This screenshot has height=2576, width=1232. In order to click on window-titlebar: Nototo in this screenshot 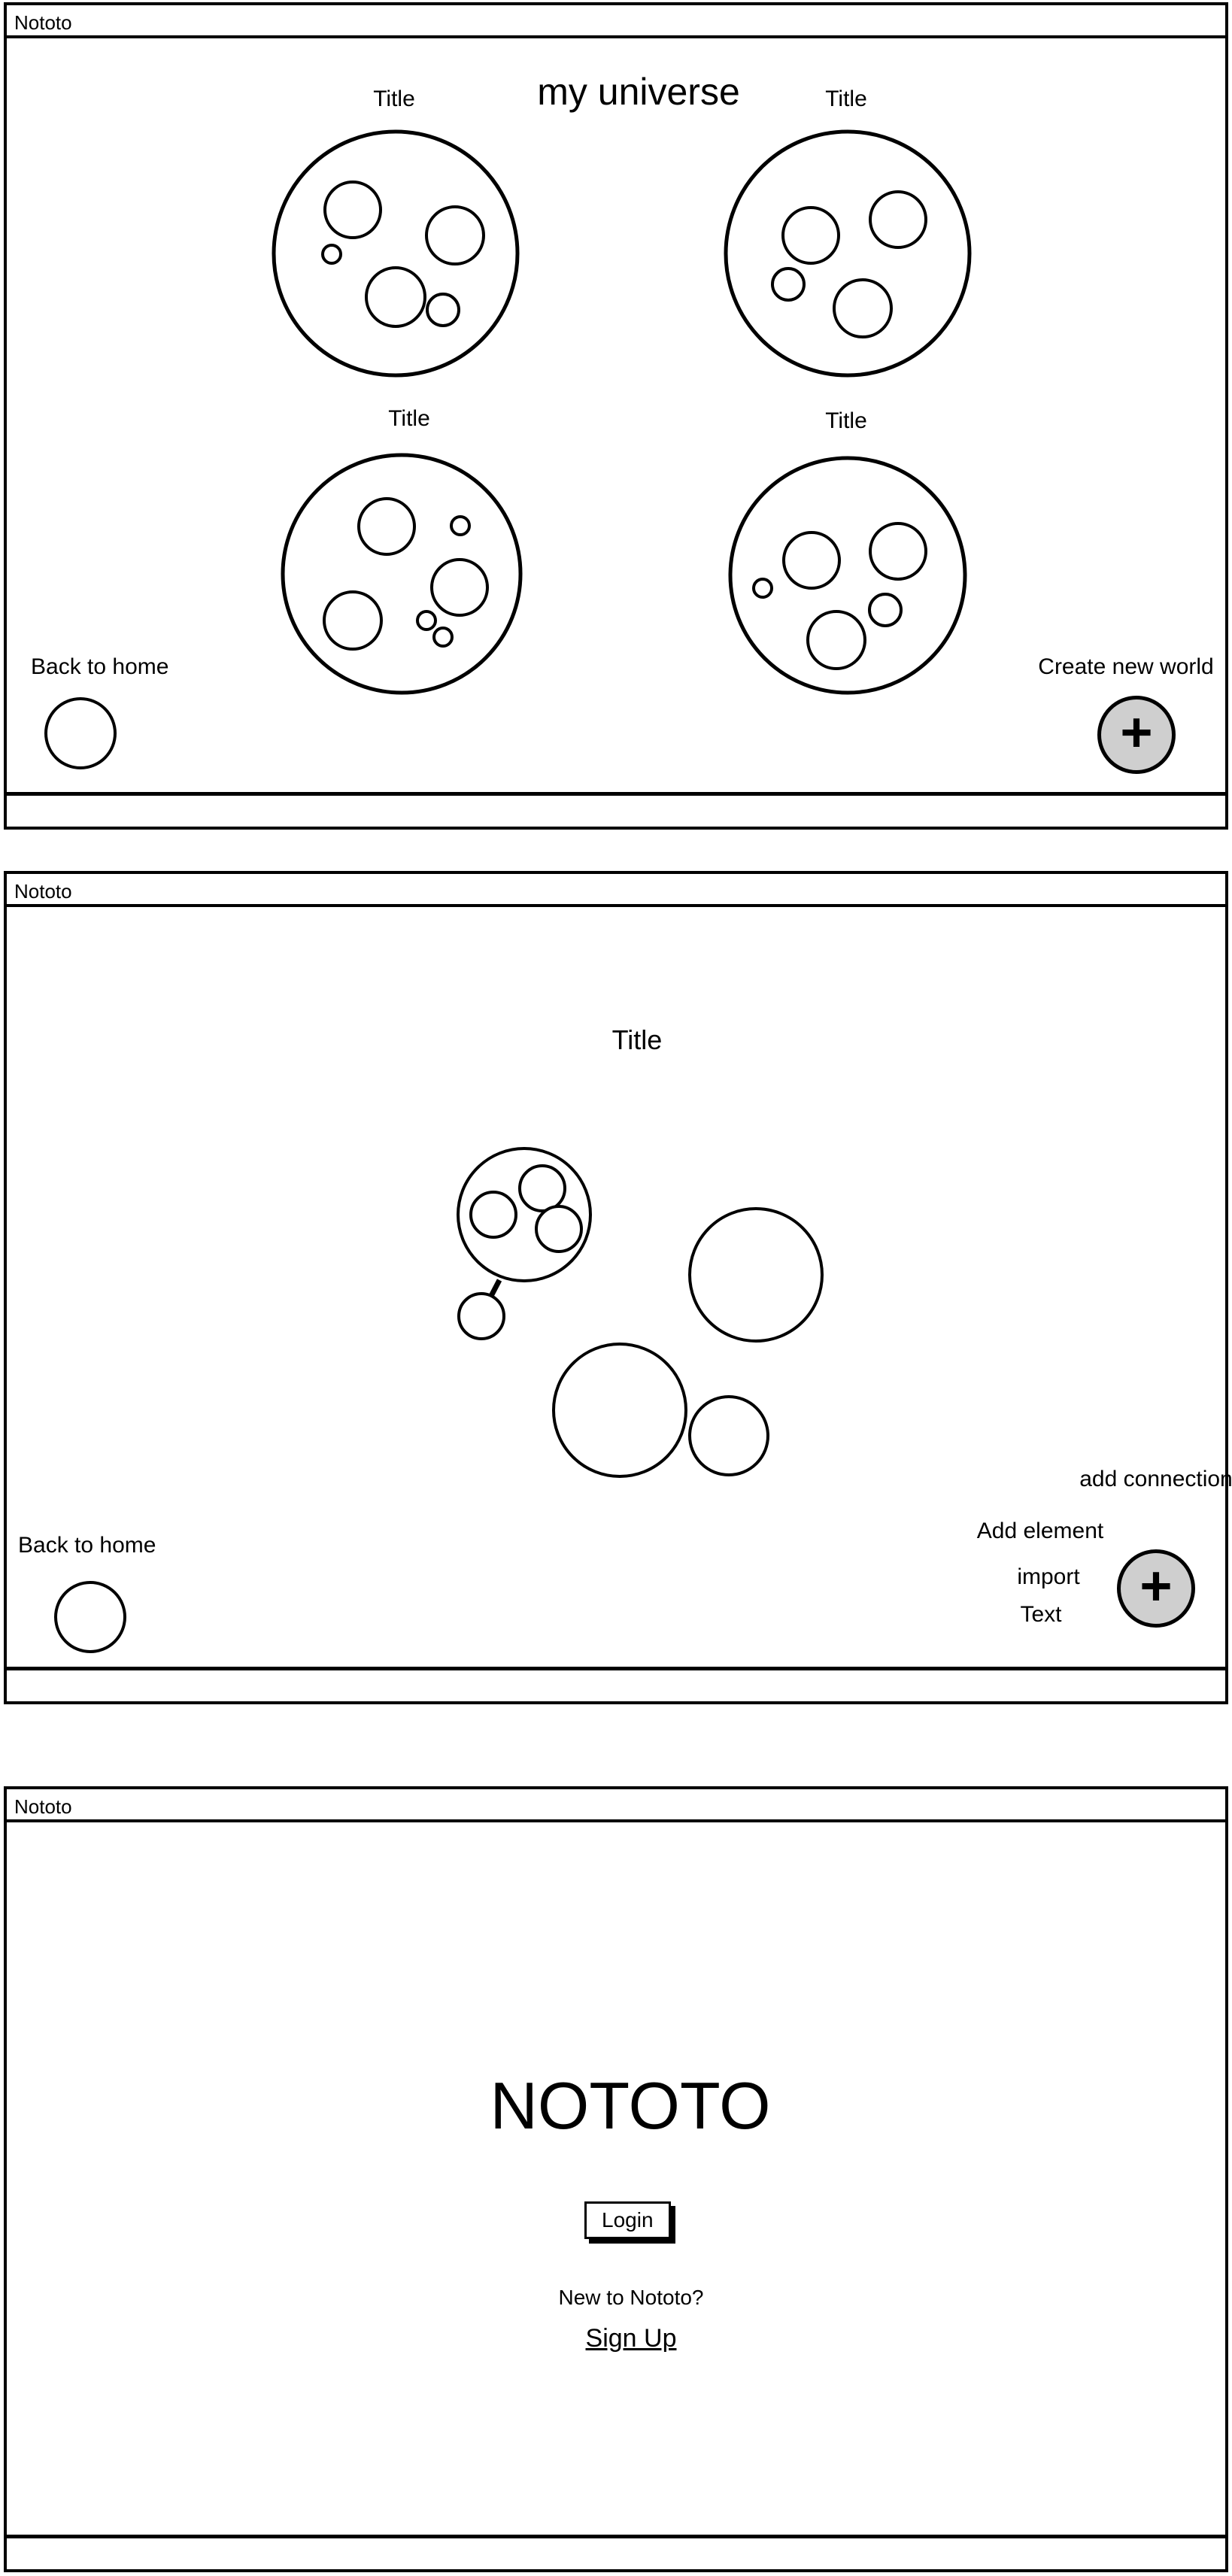, I will do `click(616, 1805)`.